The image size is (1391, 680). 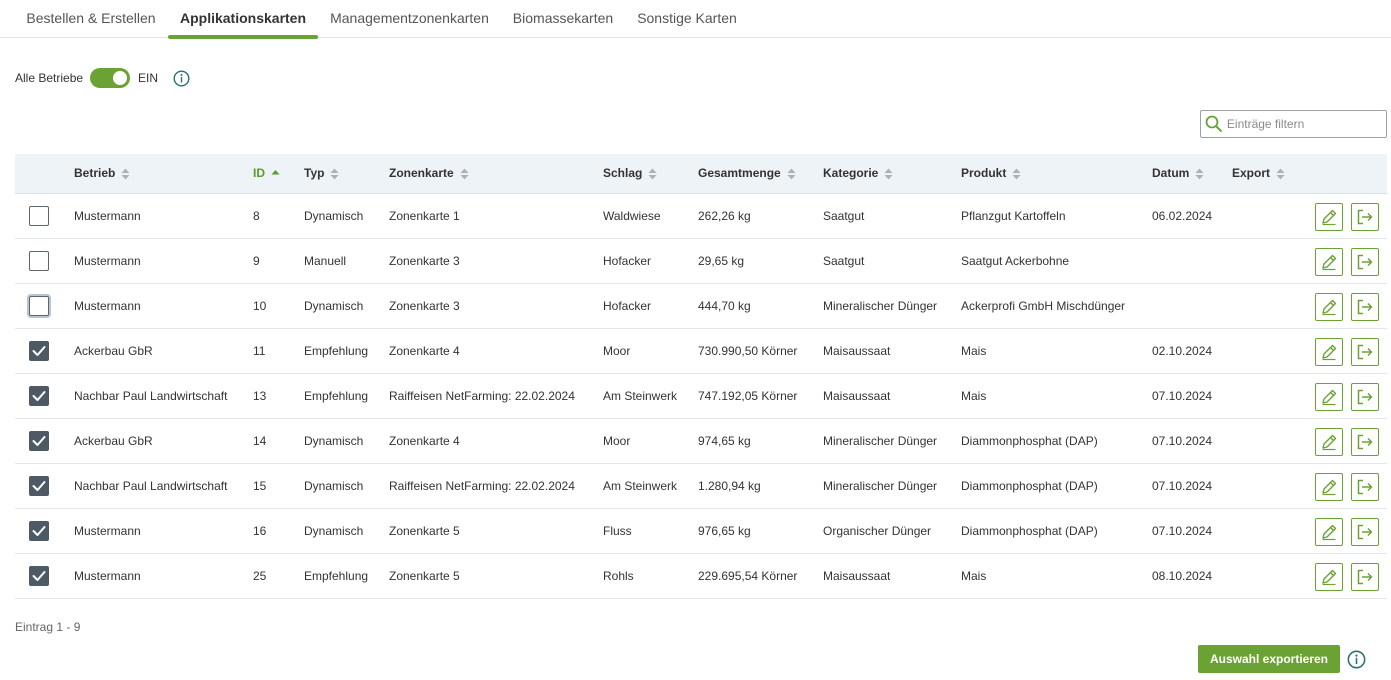 What do you see at coordinates (107, 306) in the screenshot?
I see `cell-betrieb: Mustermann` at bounding box center [107, 306].